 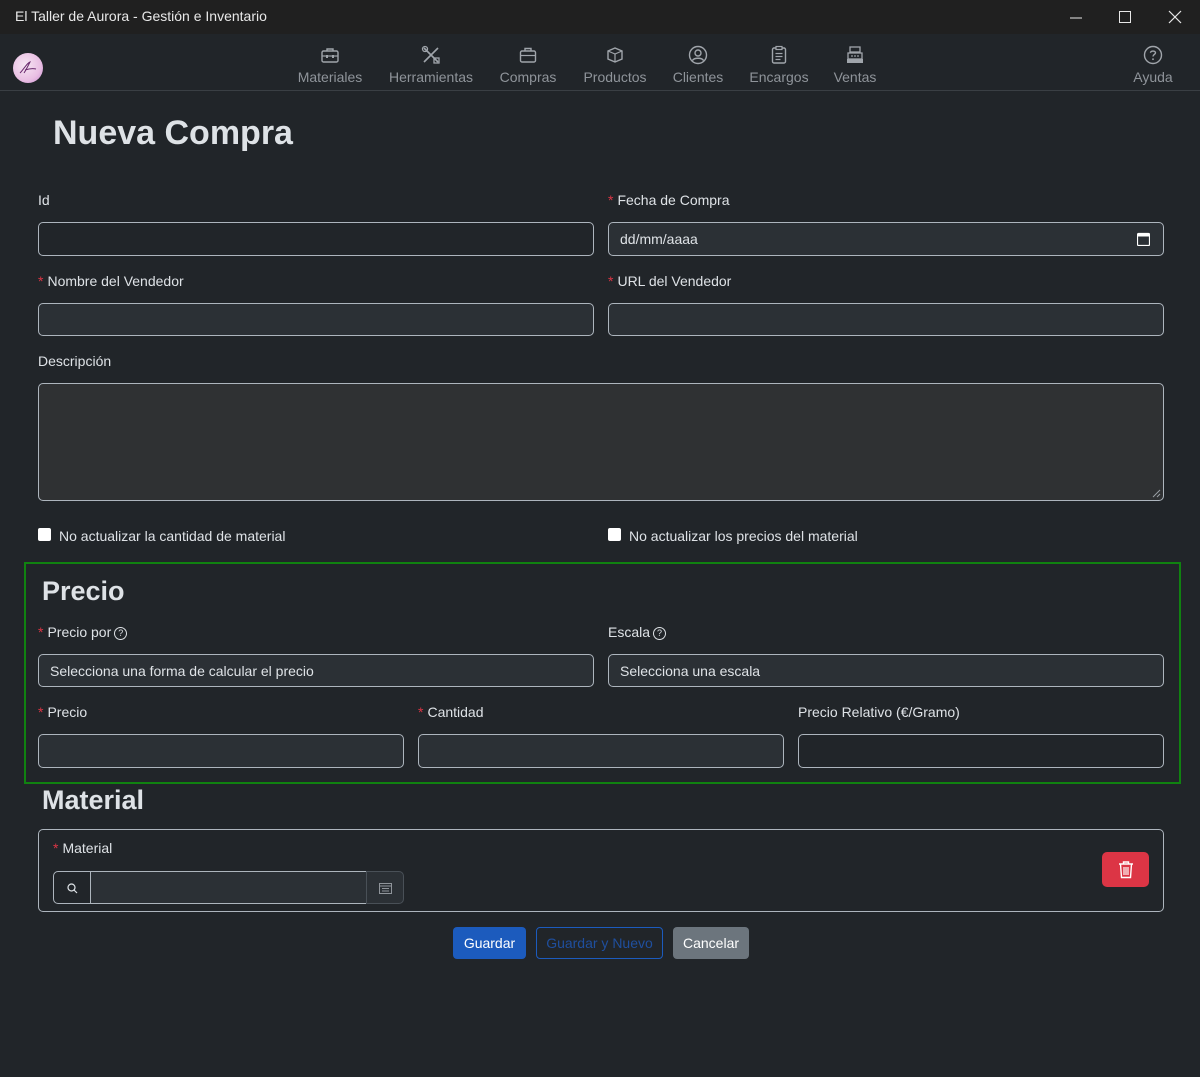 I want to click on delete-material-button, so click(x=1125, y=869).